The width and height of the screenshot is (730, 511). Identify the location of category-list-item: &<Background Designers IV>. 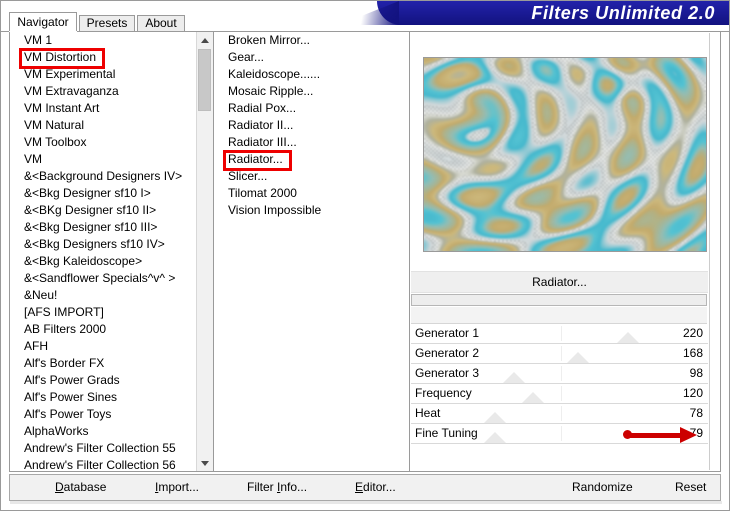
(111, 176).